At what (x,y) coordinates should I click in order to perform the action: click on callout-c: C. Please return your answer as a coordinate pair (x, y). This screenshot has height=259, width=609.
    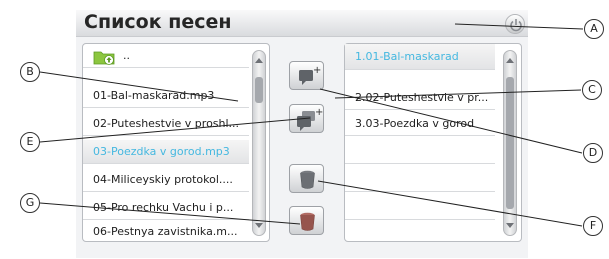
    Looking at the image, I should click on (592, 90).